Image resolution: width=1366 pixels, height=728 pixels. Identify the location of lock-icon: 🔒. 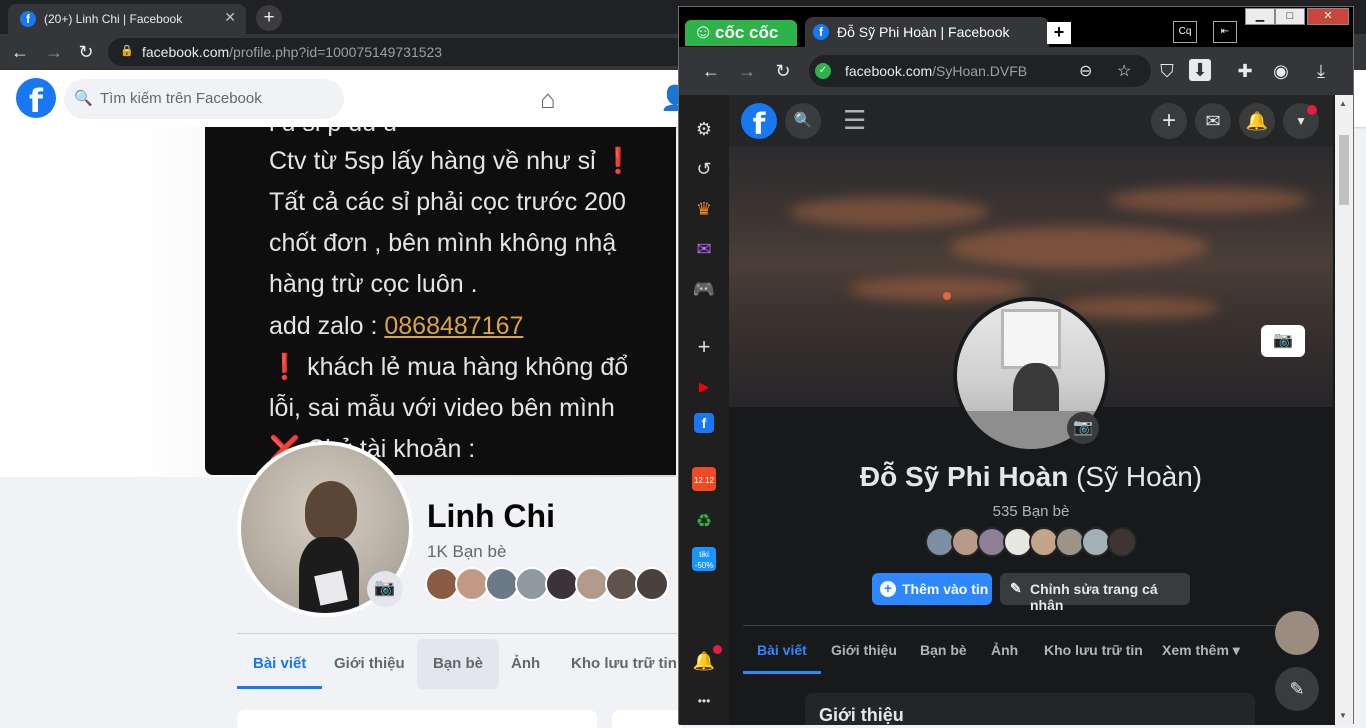
(127, 51).